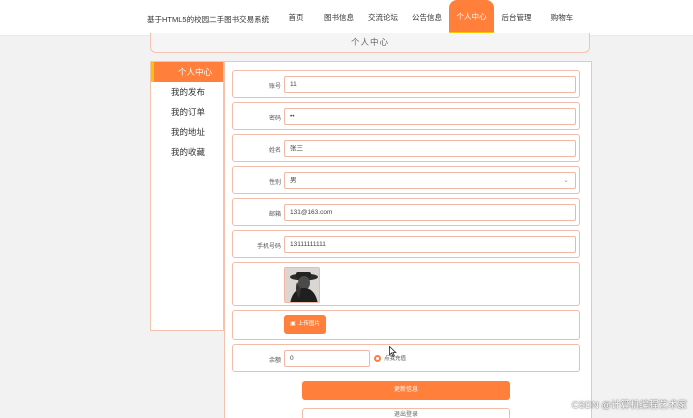 The image size is (693, 418). I want to click on phone-field: 13111111111, so click(430, 244).